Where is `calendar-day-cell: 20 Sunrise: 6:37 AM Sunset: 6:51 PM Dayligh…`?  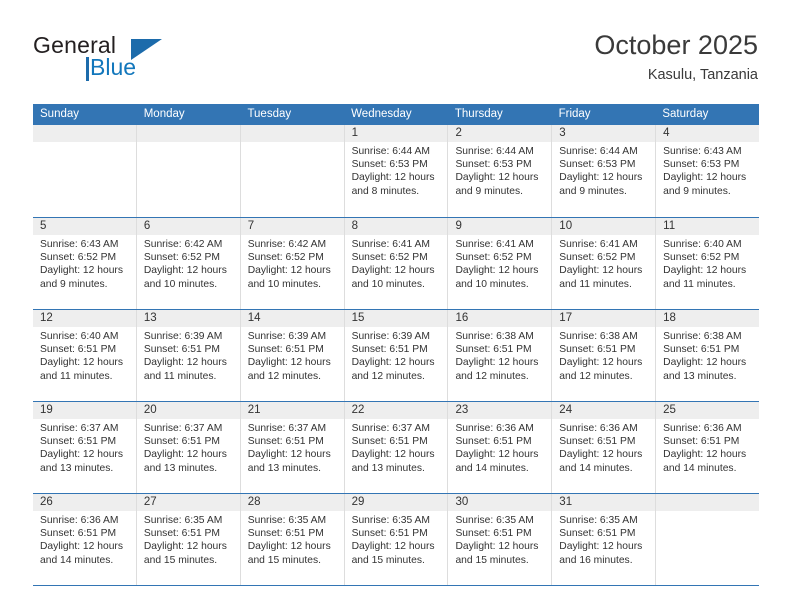 calendar-day-cell: 20 Sunrise: 6:37 AM Sunset: 6:51 PM Dayligh… is located at coordinates (188, 447).